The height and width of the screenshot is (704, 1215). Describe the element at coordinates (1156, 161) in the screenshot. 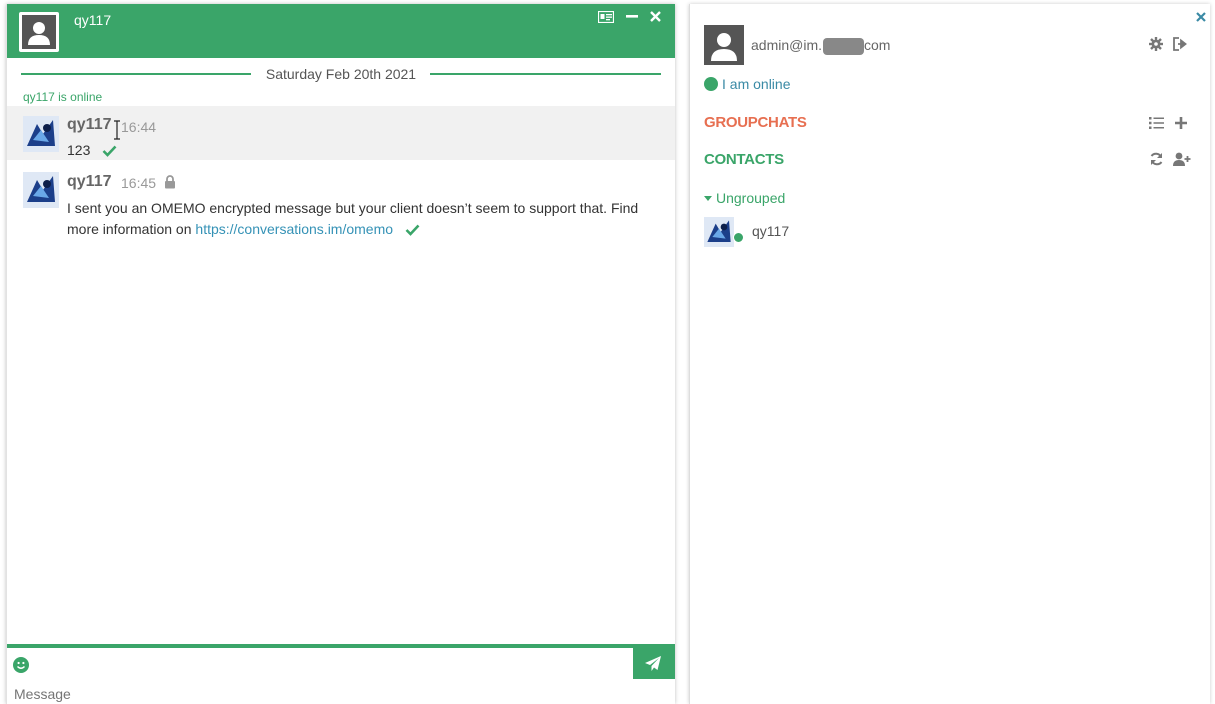

I see `refresh-icon` at that location.